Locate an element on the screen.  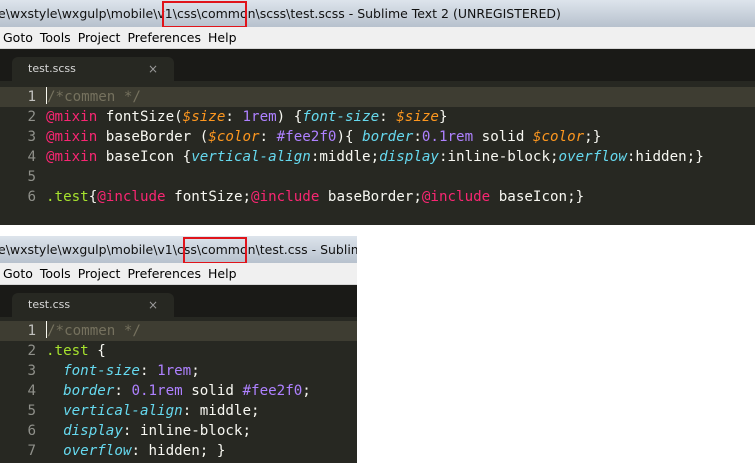
code-token: /*commen */ is located at coordinates (94, 97).